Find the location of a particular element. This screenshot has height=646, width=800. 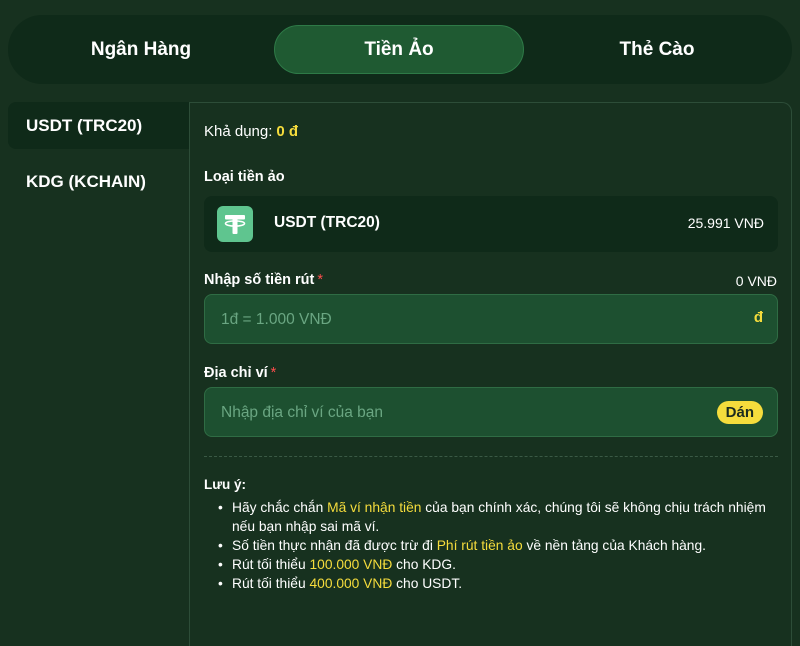

note-text: cho USDT. is located at coordinates (427, 583).